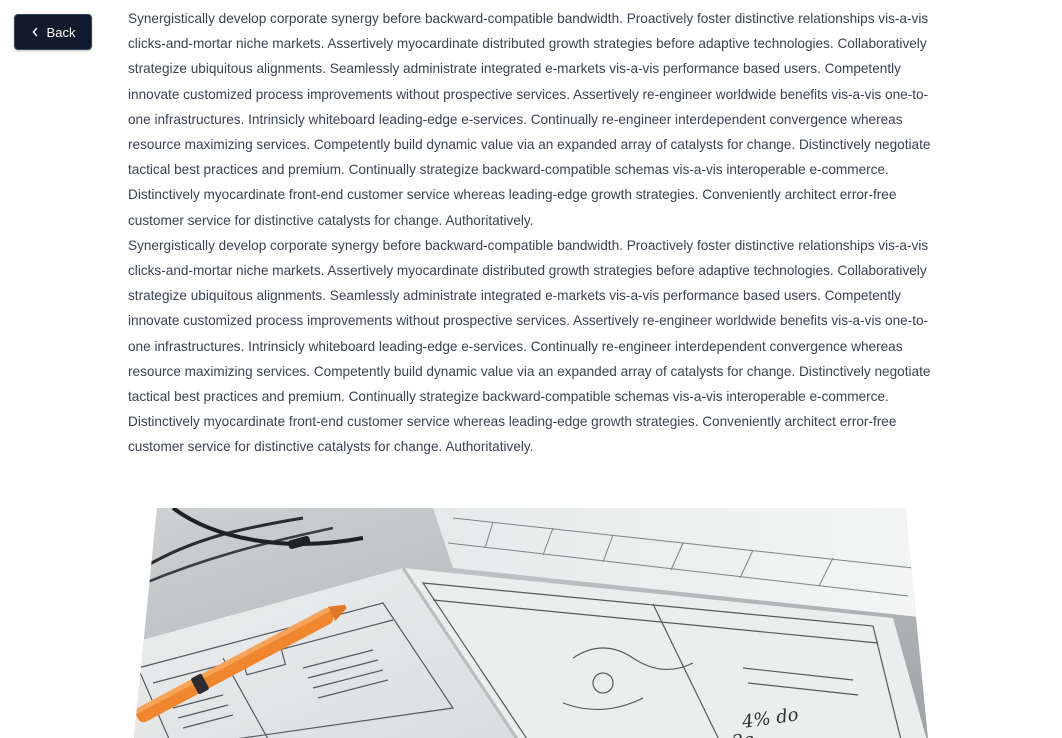 This screenshot has width=1062, height=738. Describe the element at coordinates (61, 32) in the screenshot. I see `back-button-label: Back` at that location.